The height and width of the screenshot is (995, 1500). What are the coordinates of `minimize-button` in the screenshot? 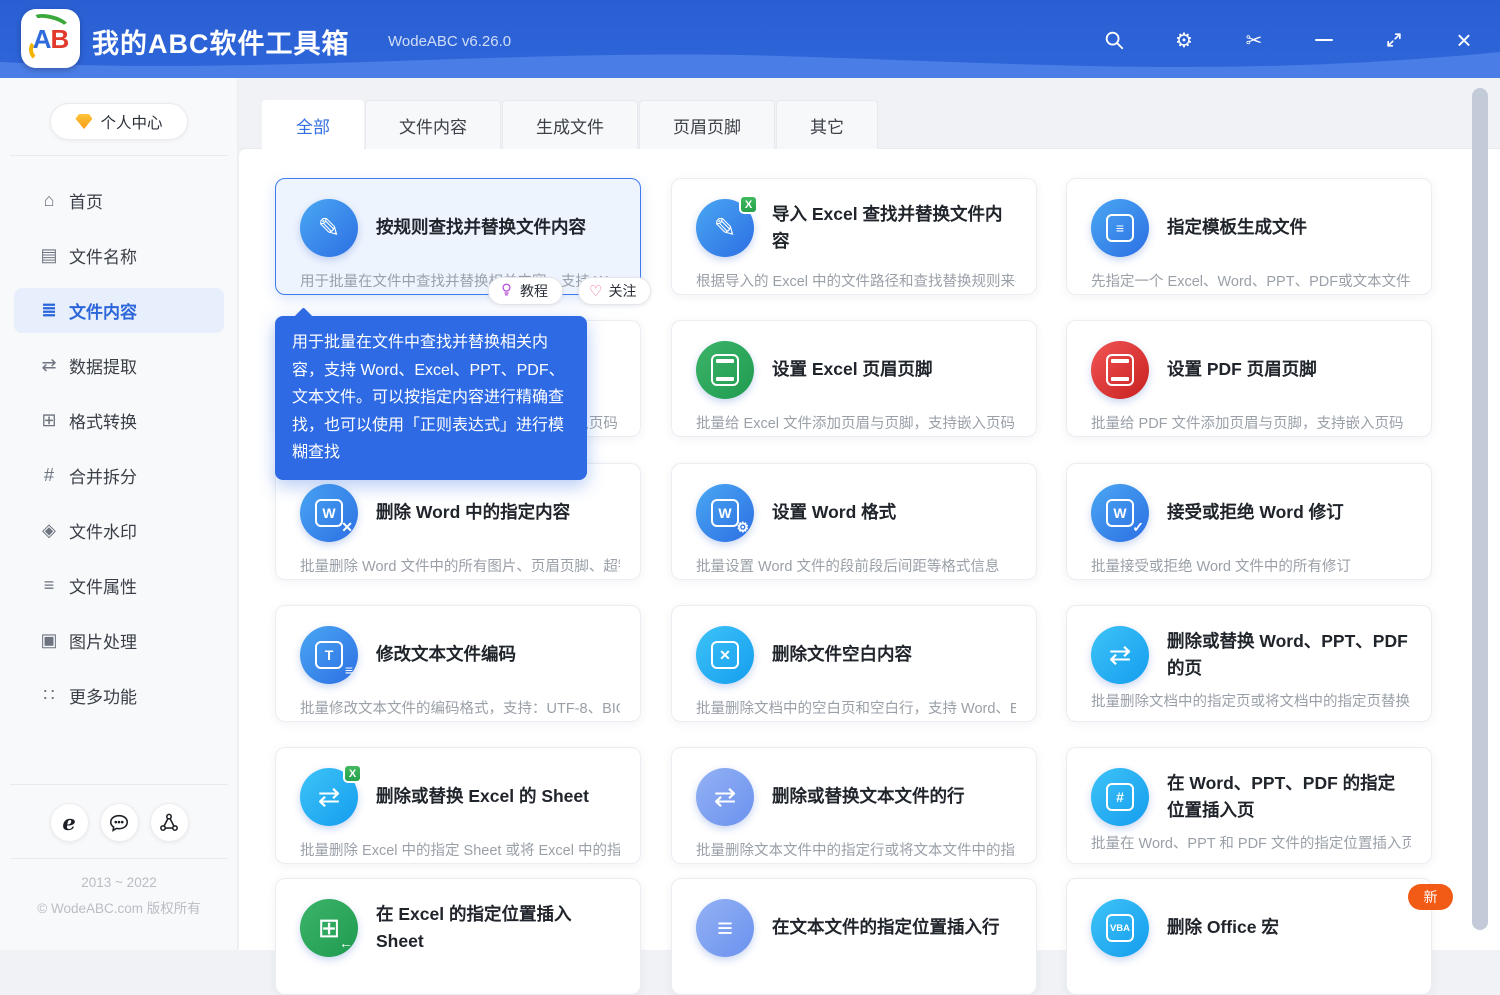 It's located at (1324, 40).